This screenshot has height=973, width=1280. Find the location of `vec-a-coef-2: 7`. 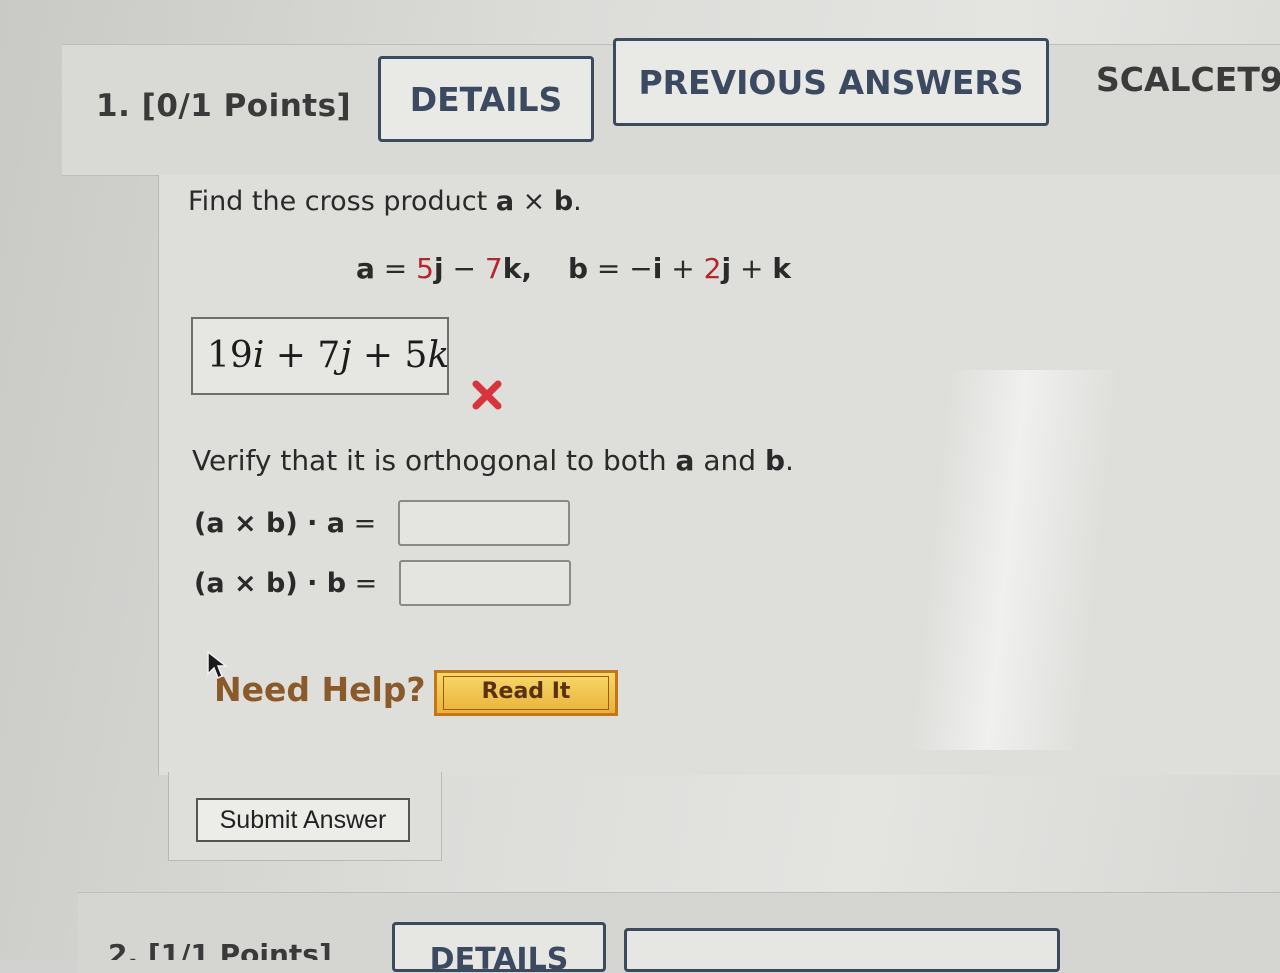

vec-a-coef-2: 7 is located at coordinates (493, 268).